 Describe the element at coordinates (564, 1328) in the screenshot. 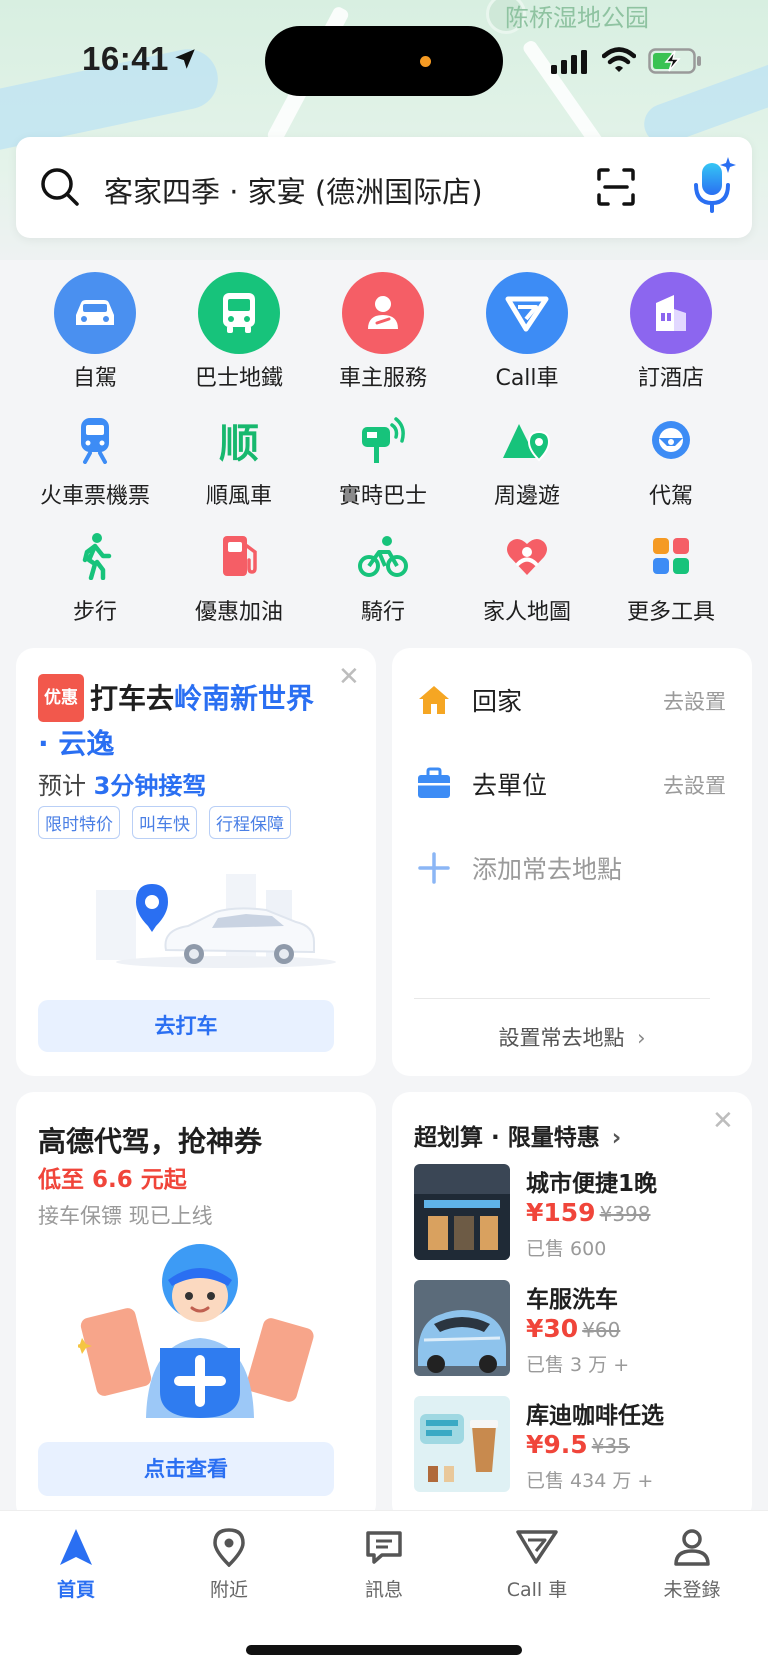

I see `deal-item-car-wash: 车服洗车 ¥30 ¥60 已售 3 万 +` at that location.